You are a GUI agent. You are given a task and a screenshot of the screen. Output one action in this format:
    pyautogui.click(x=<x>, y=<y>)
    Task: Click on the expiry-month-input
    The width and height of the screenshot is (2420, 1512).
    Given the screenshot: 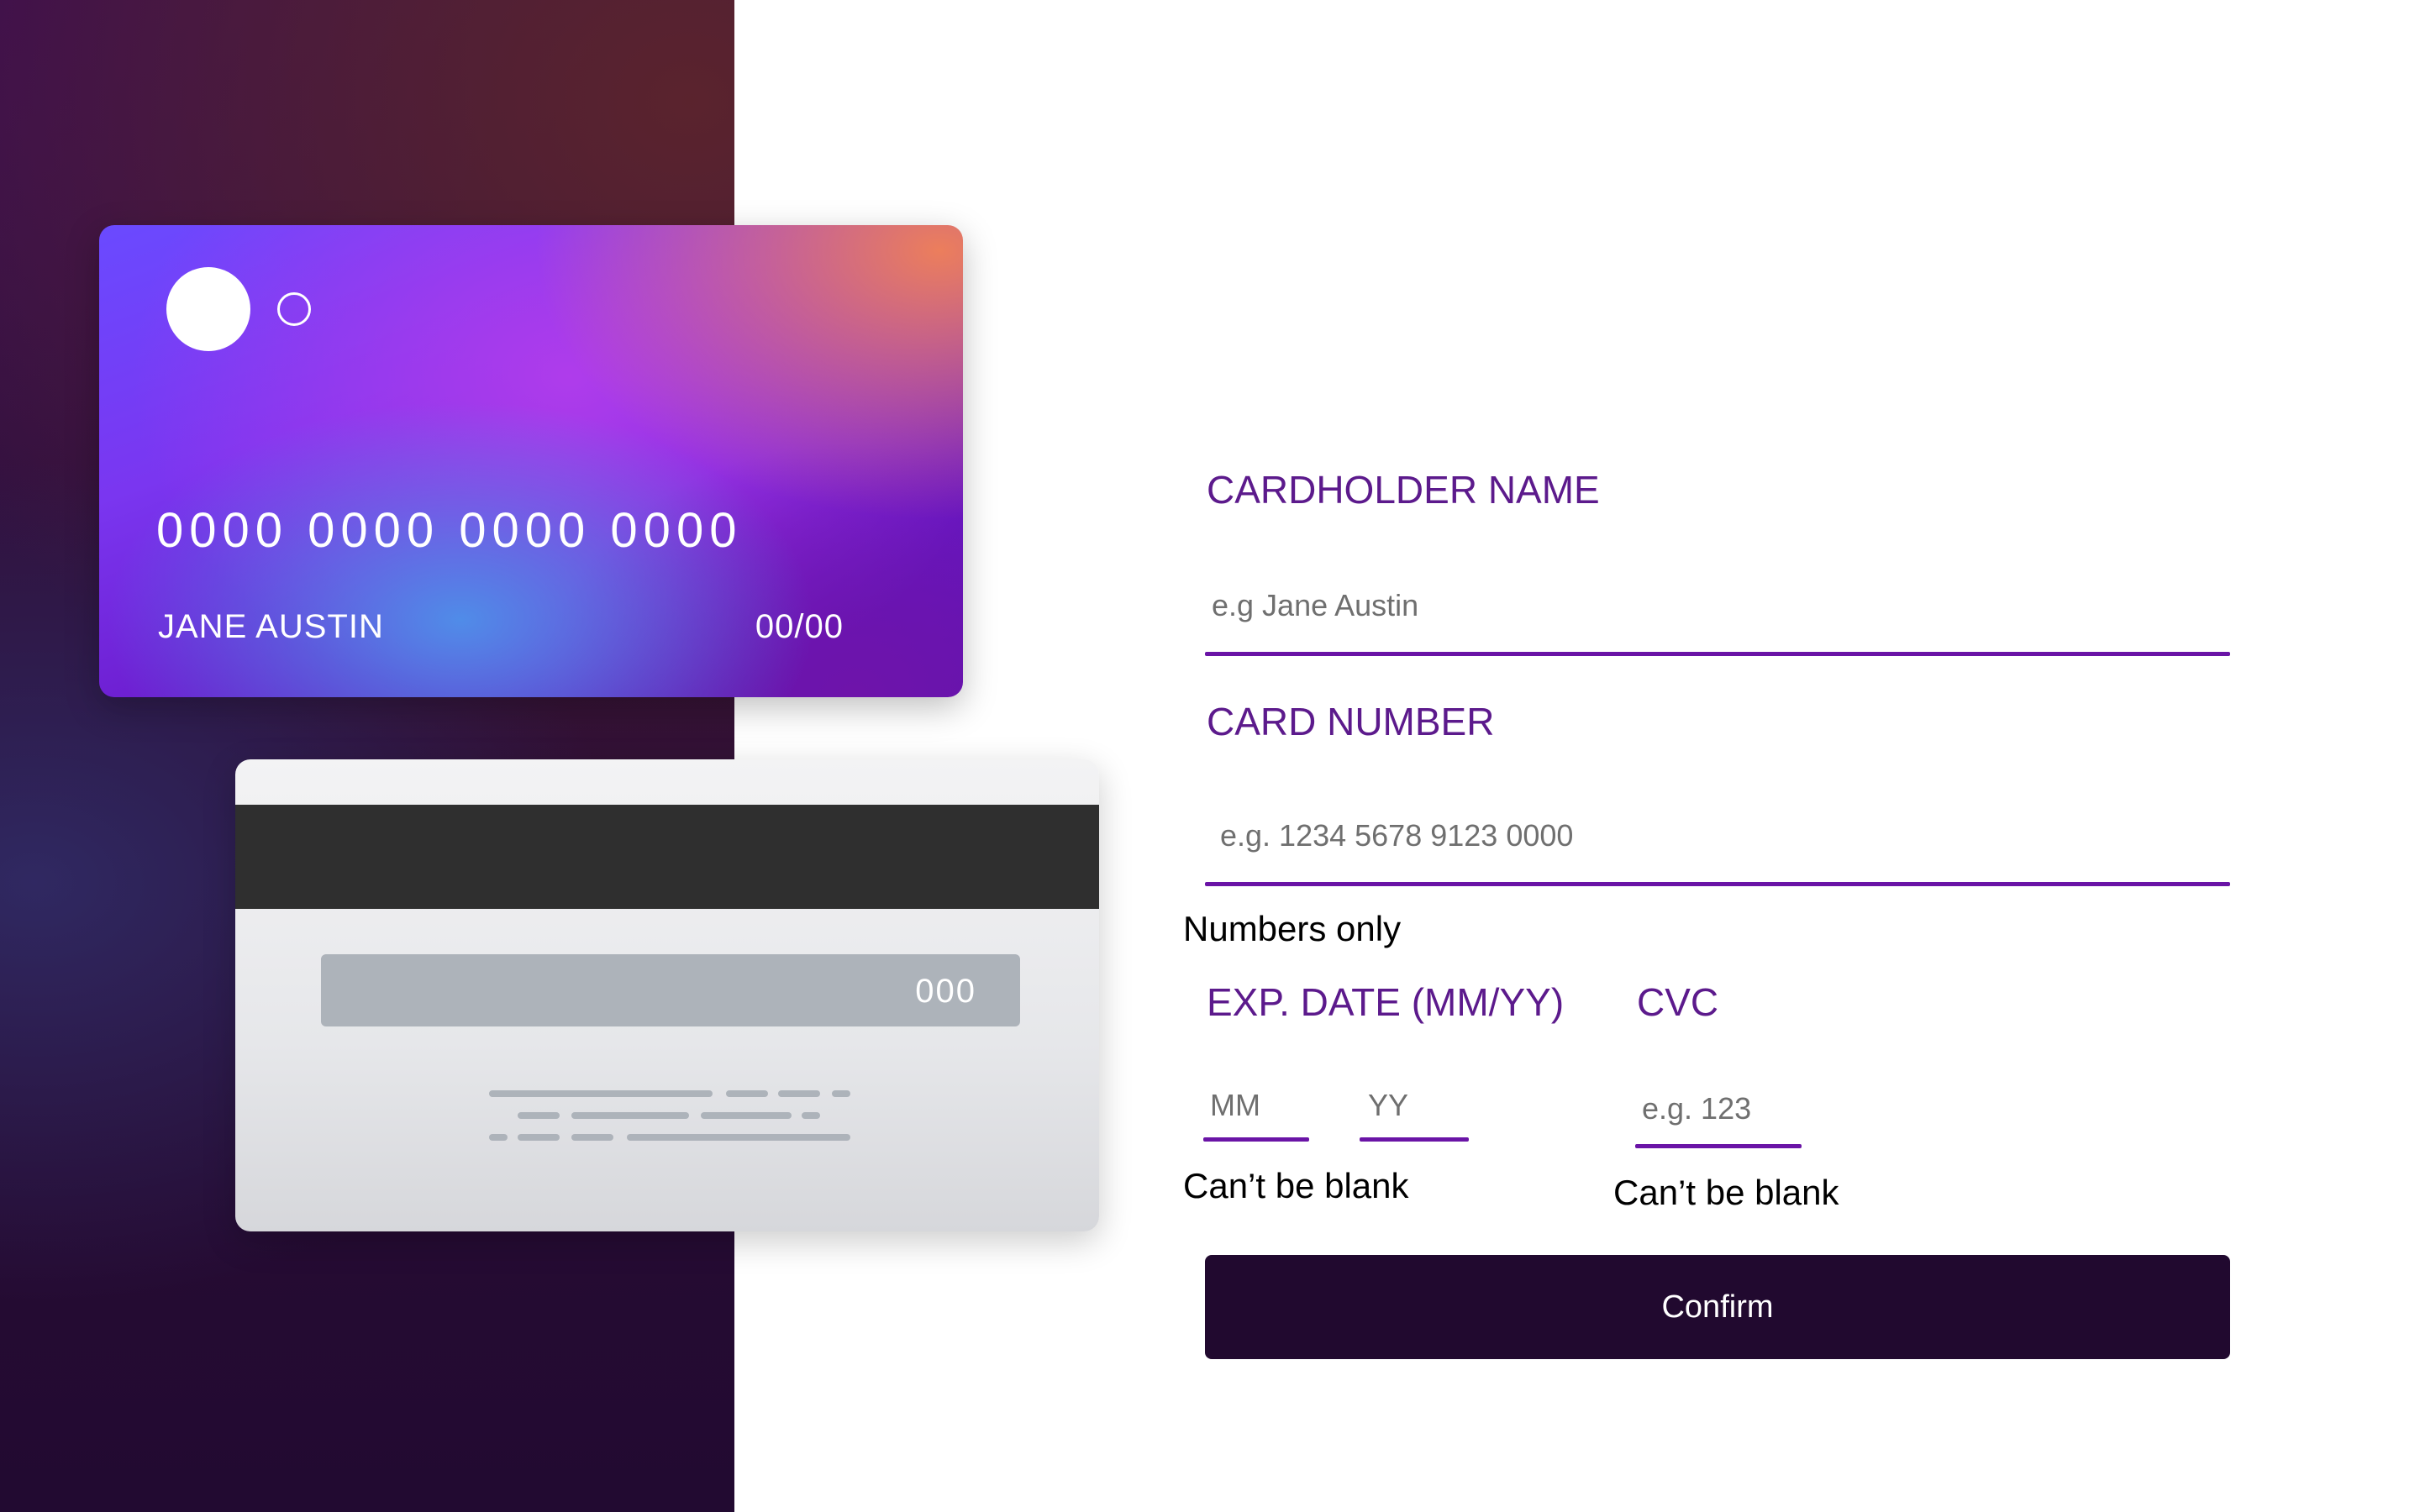 What is the action you would take?
    pyautogui.click(x=1256, y=1105)
    